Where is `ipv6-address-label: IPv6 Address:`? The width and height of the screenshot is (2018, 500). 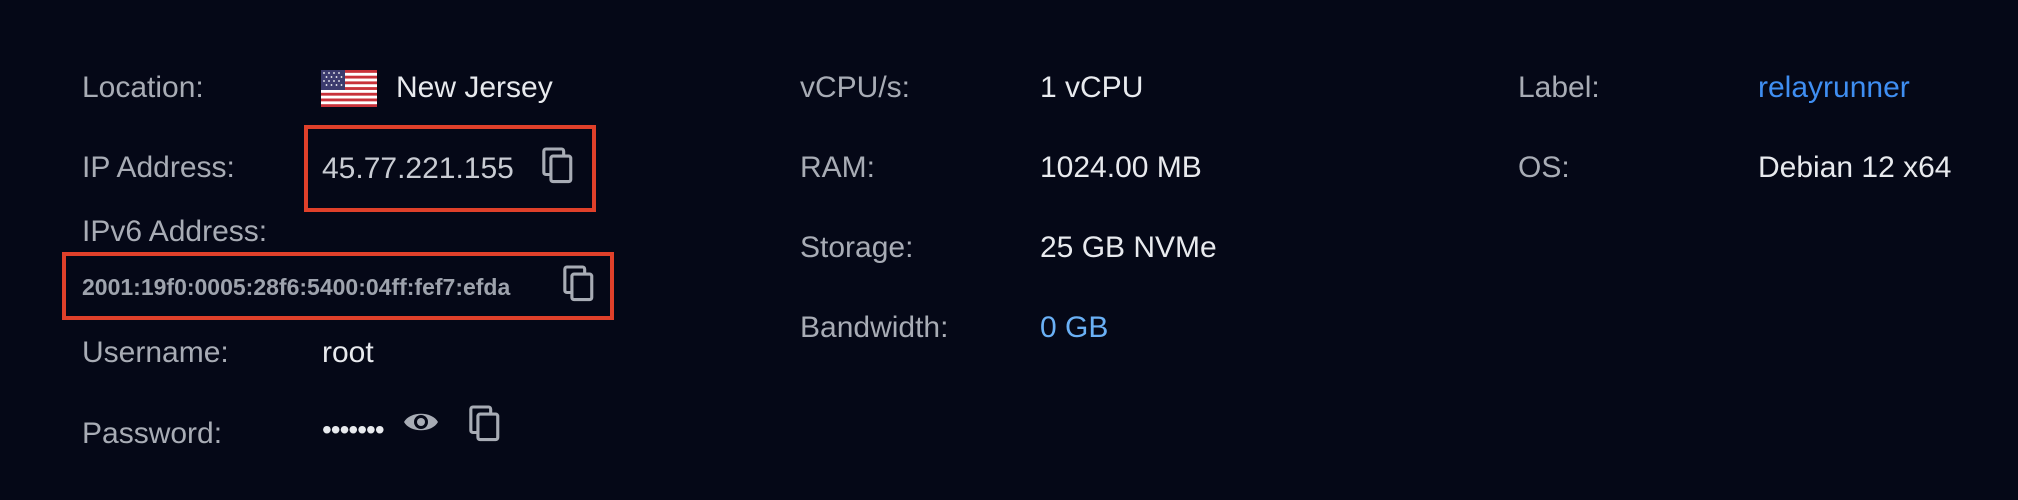 ipv6-address-label: IPv6 Address: is located at coordinates (175, 231).